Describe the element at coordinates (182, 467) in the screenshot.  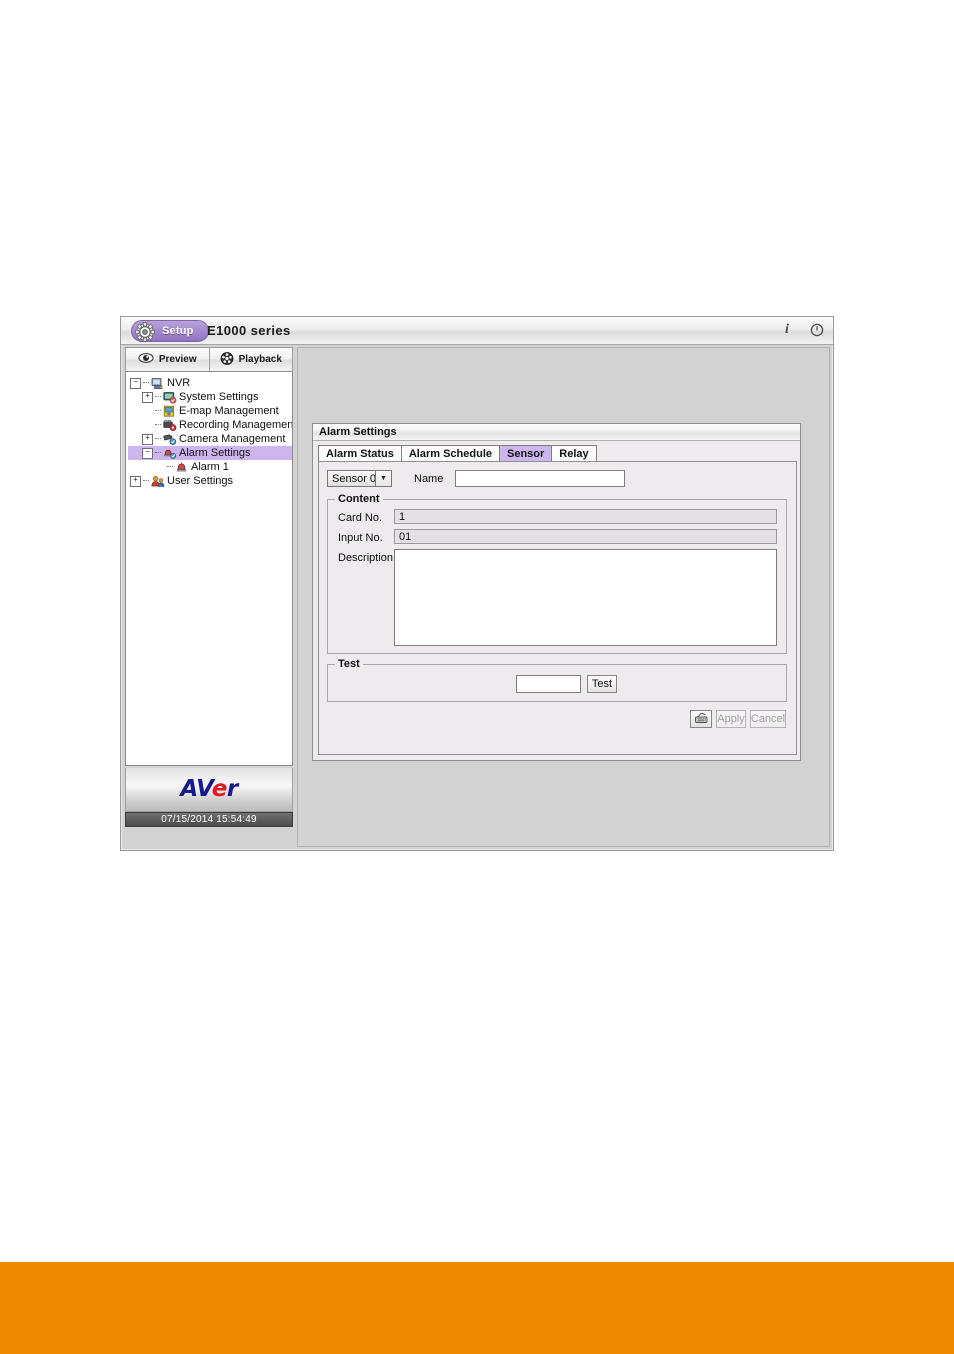
I see `alarm-bell-icon` at that location.